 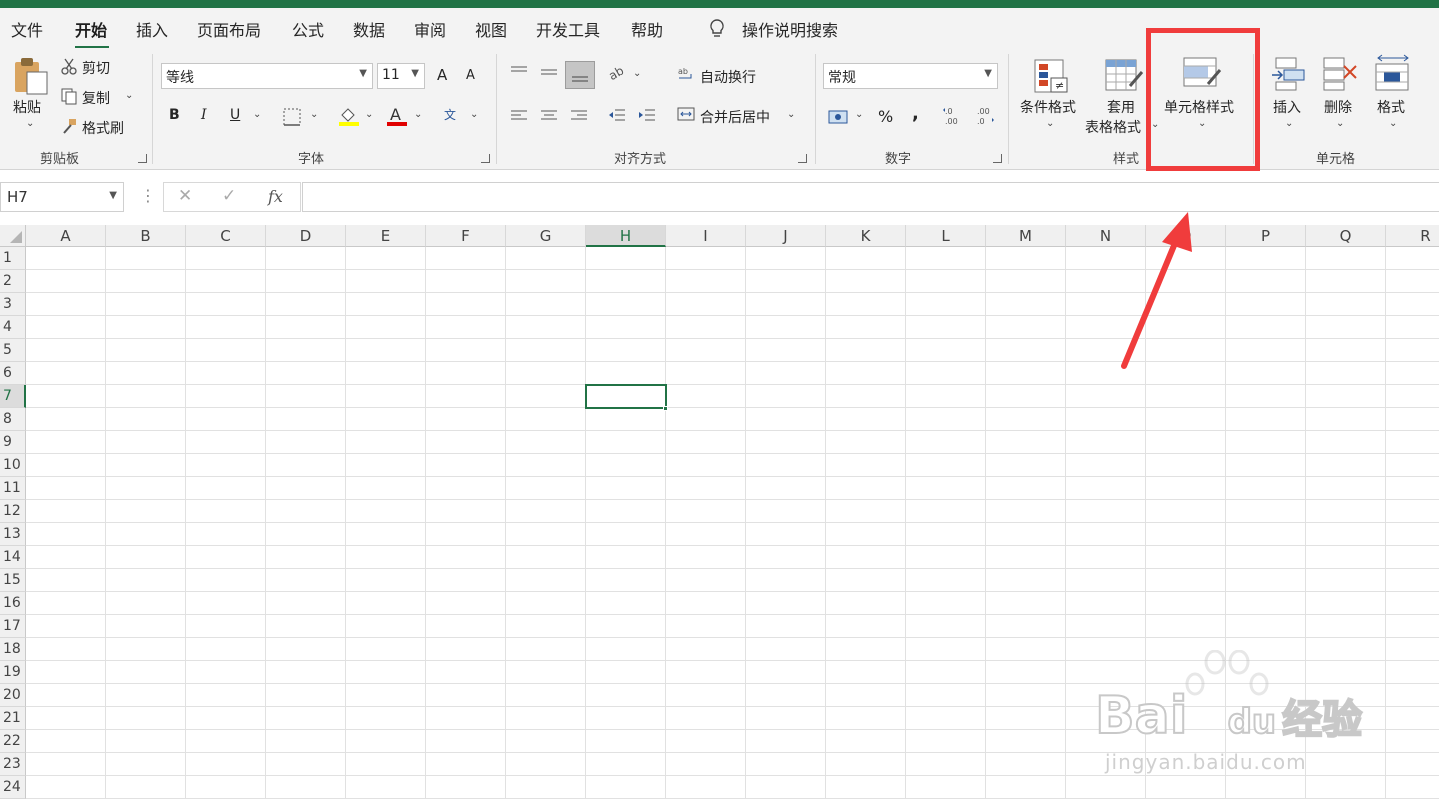 What do you see at coordinates (915, 113) in the screenshot?
I see `comma-button: ,` at bounding box center [915, 113].